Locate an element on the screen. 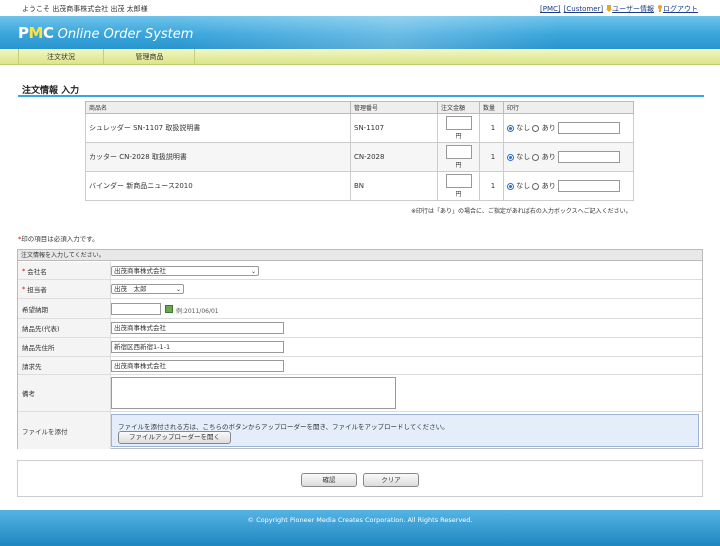  delivery-date-input is located at coordinates (136, 309).